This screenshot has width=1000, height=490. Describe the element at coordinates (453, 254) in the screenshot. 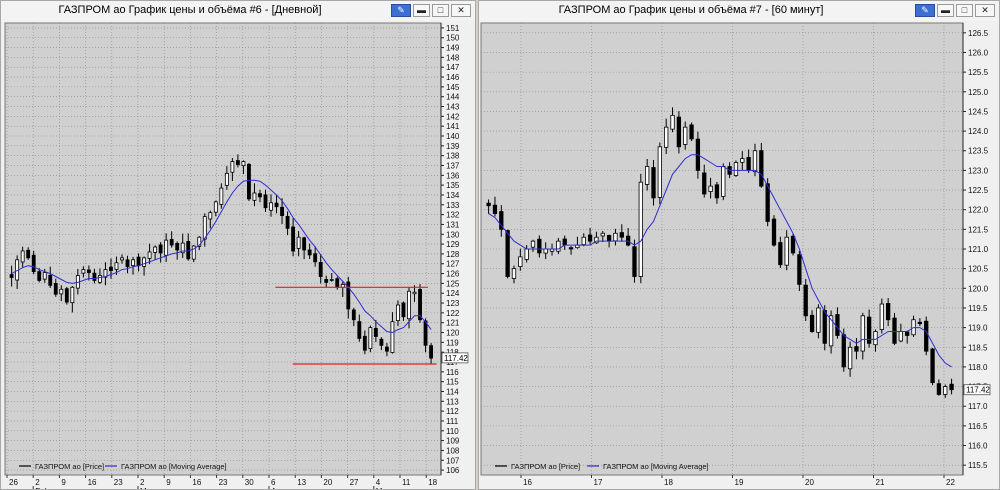

I see `y-tick-label: 128` at that location.